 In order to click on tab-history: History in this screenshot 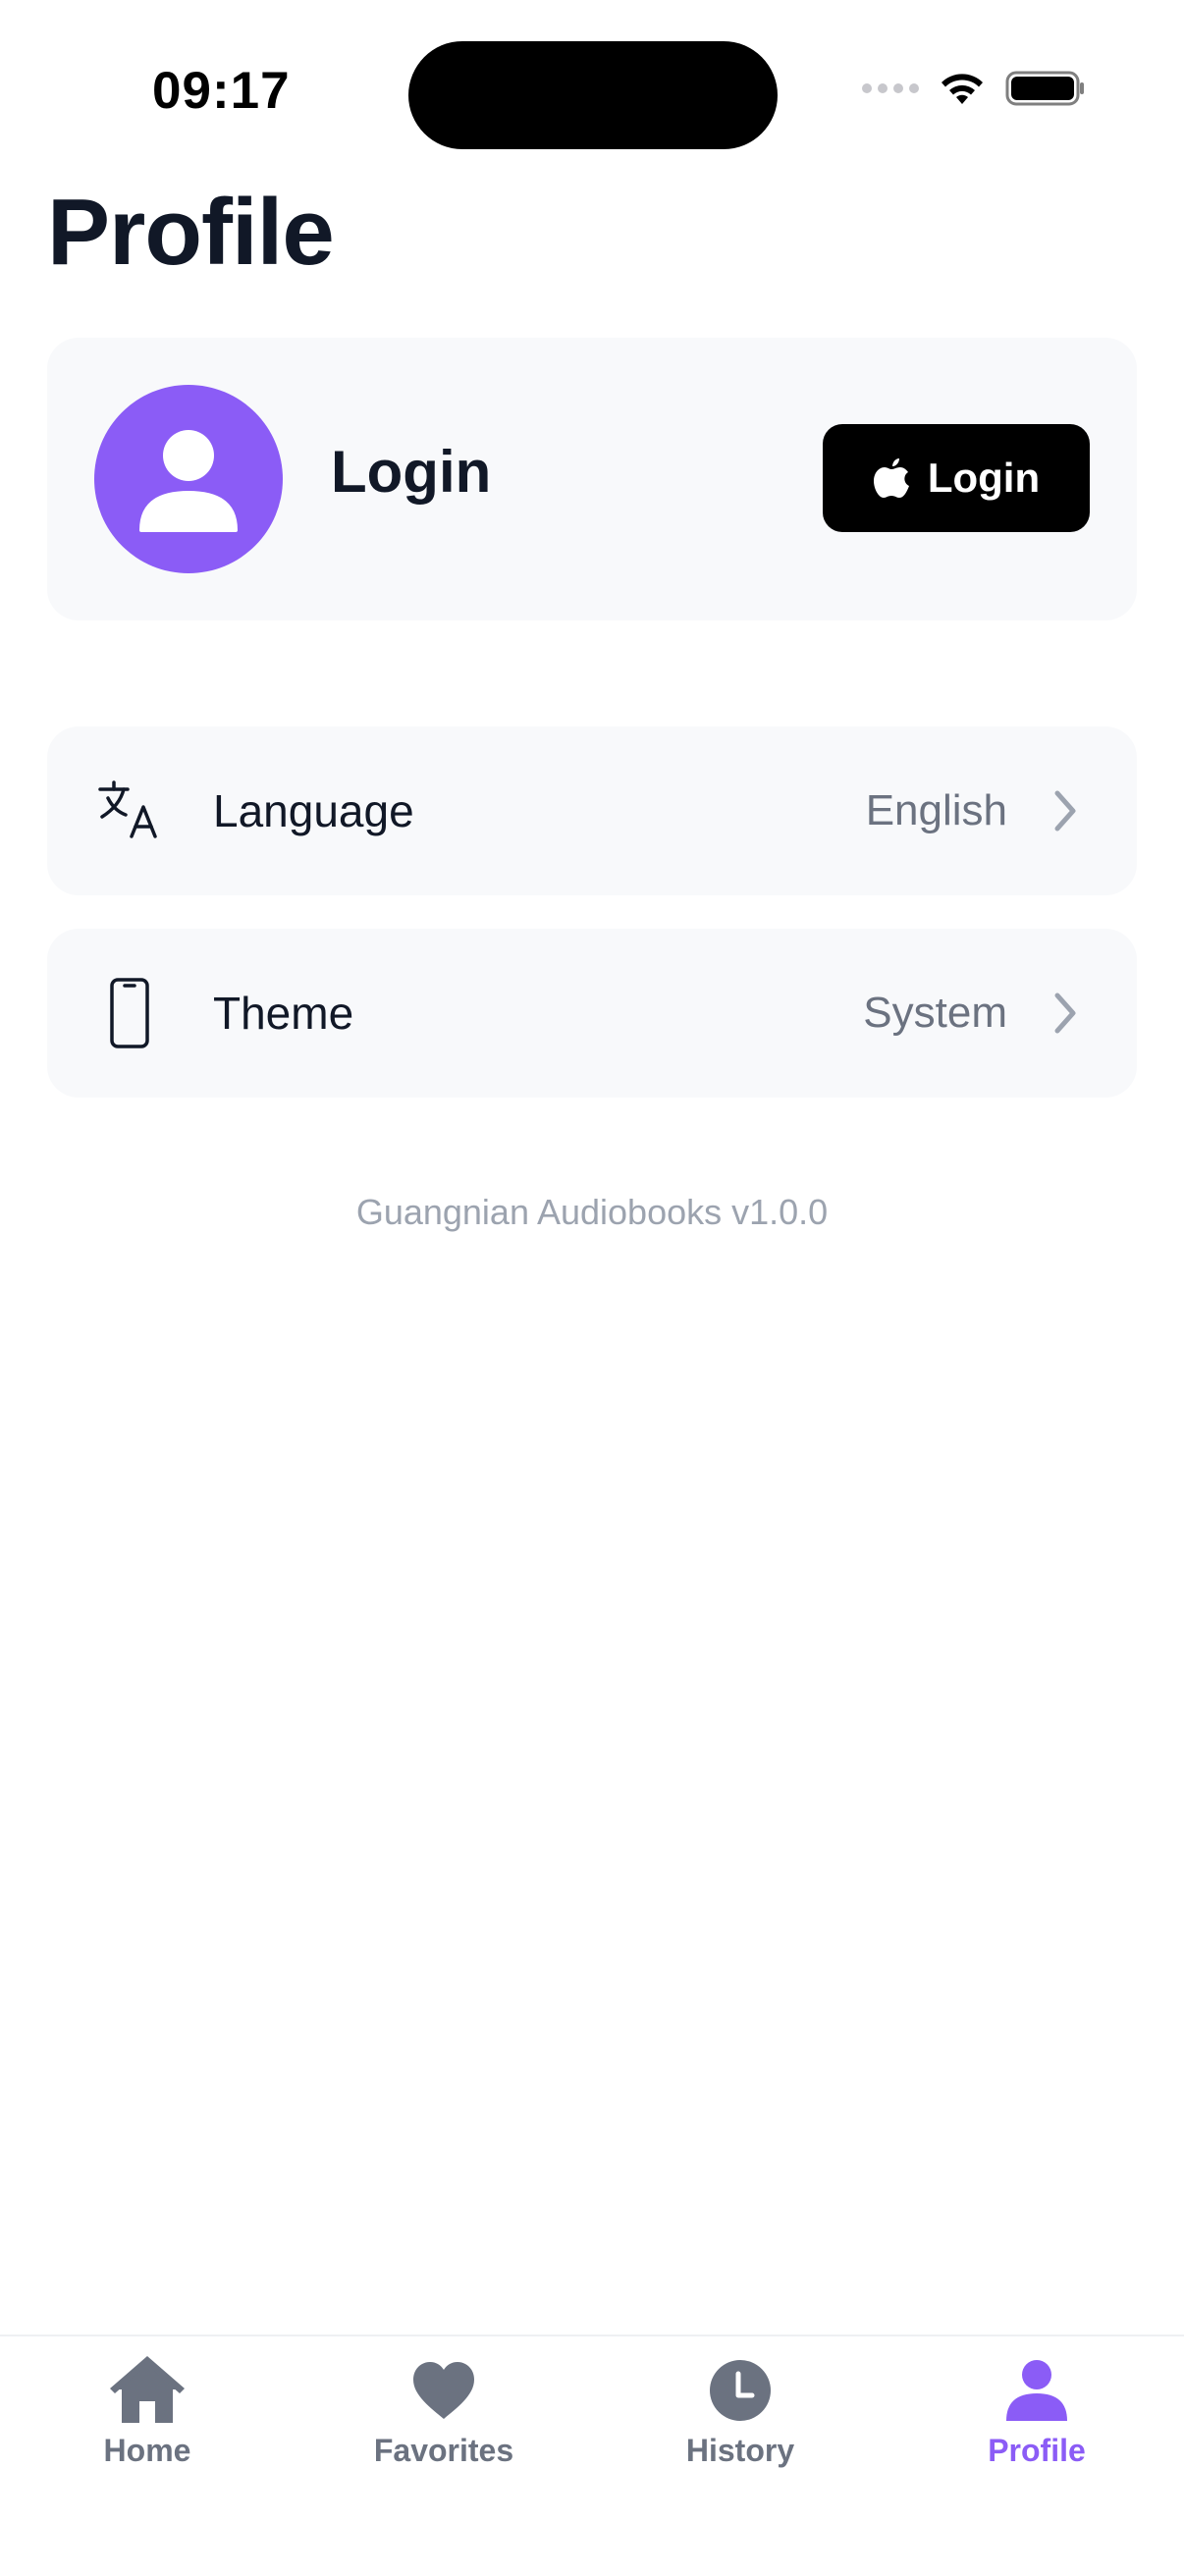, I will do `click(740, 2425)`.